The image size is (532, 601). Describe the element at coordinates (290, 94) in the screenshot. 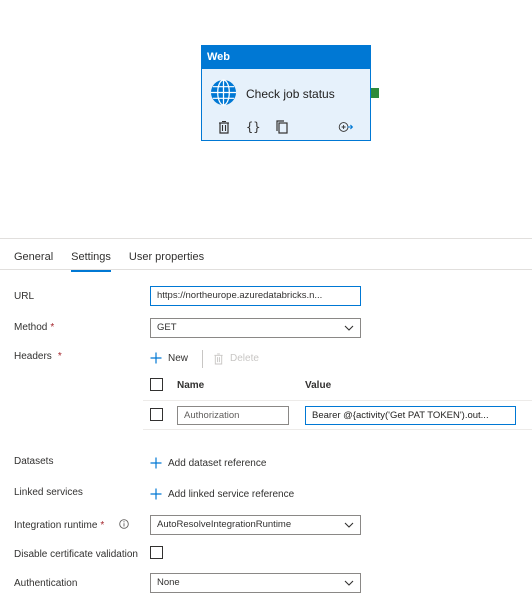

I see `activity-title: Check job status` at that location.